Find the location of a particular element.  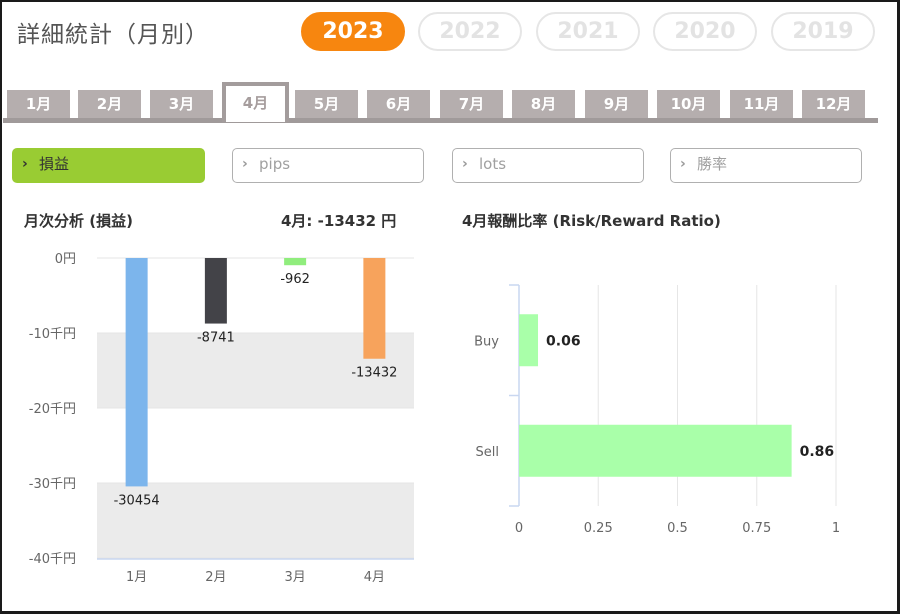

y-tick-label: 0円 is located at coordinates (65, 259).